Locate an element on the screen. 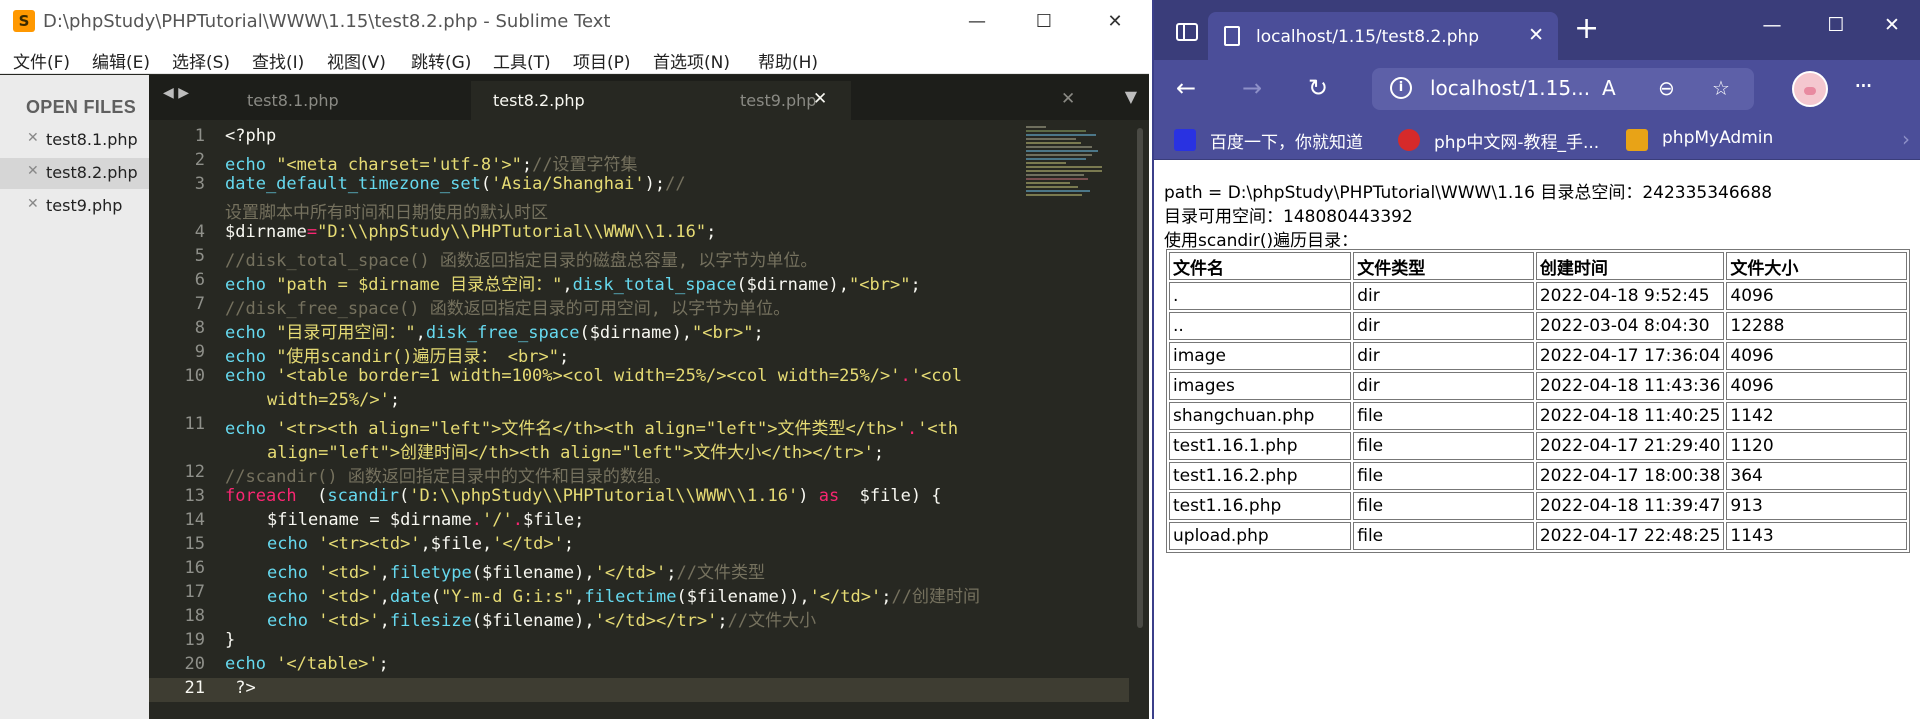  token: ; is located at coordinates (383, 664).